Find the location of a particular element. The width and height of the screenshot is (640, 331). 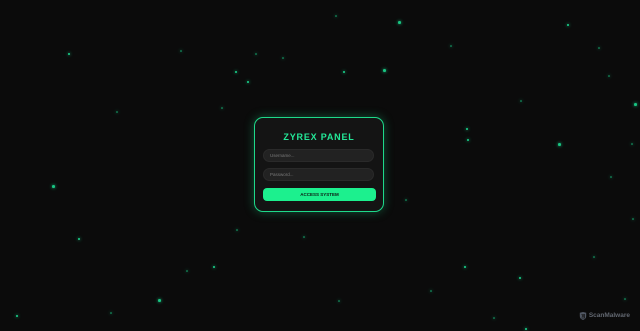

scanmalware-logo-icon is located at coordinates (583, 315).